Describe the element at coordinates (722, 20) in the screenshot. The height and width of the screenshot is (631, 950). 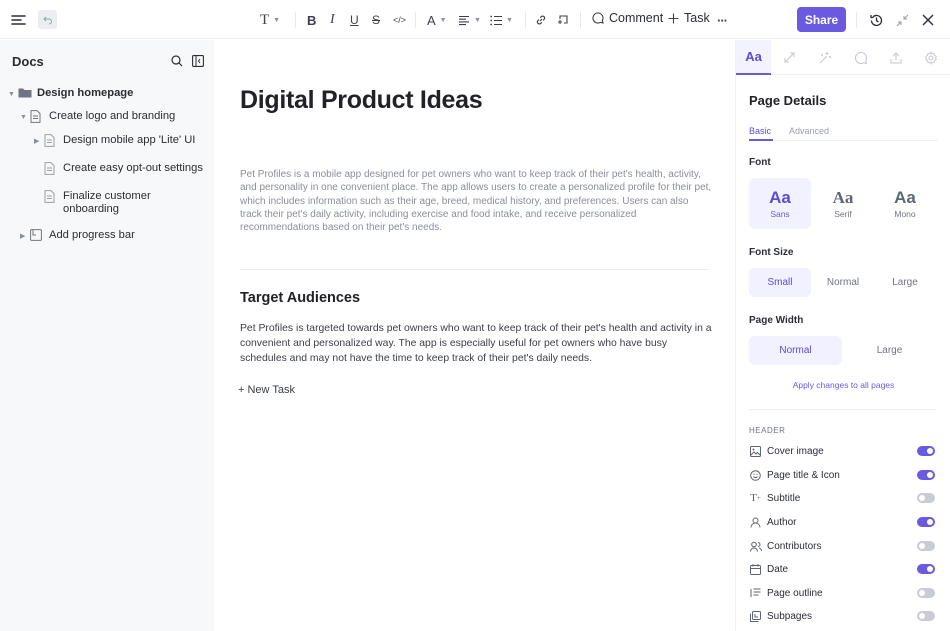
I see `more-options-button: ···` at that location.